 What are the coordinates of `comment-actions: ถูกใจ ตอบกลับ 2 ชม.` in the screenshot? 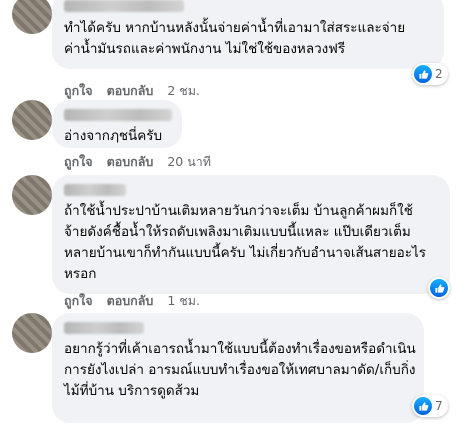 It's located at (132, 91).